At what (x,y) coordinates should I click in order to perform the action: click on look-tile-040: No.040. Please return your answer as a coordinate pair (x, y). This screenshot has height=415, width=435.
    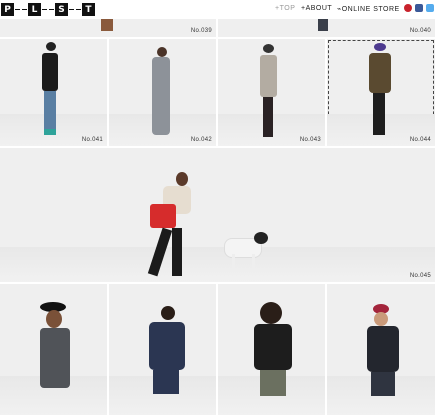
    Looking at the image, I should click on (326, 28).